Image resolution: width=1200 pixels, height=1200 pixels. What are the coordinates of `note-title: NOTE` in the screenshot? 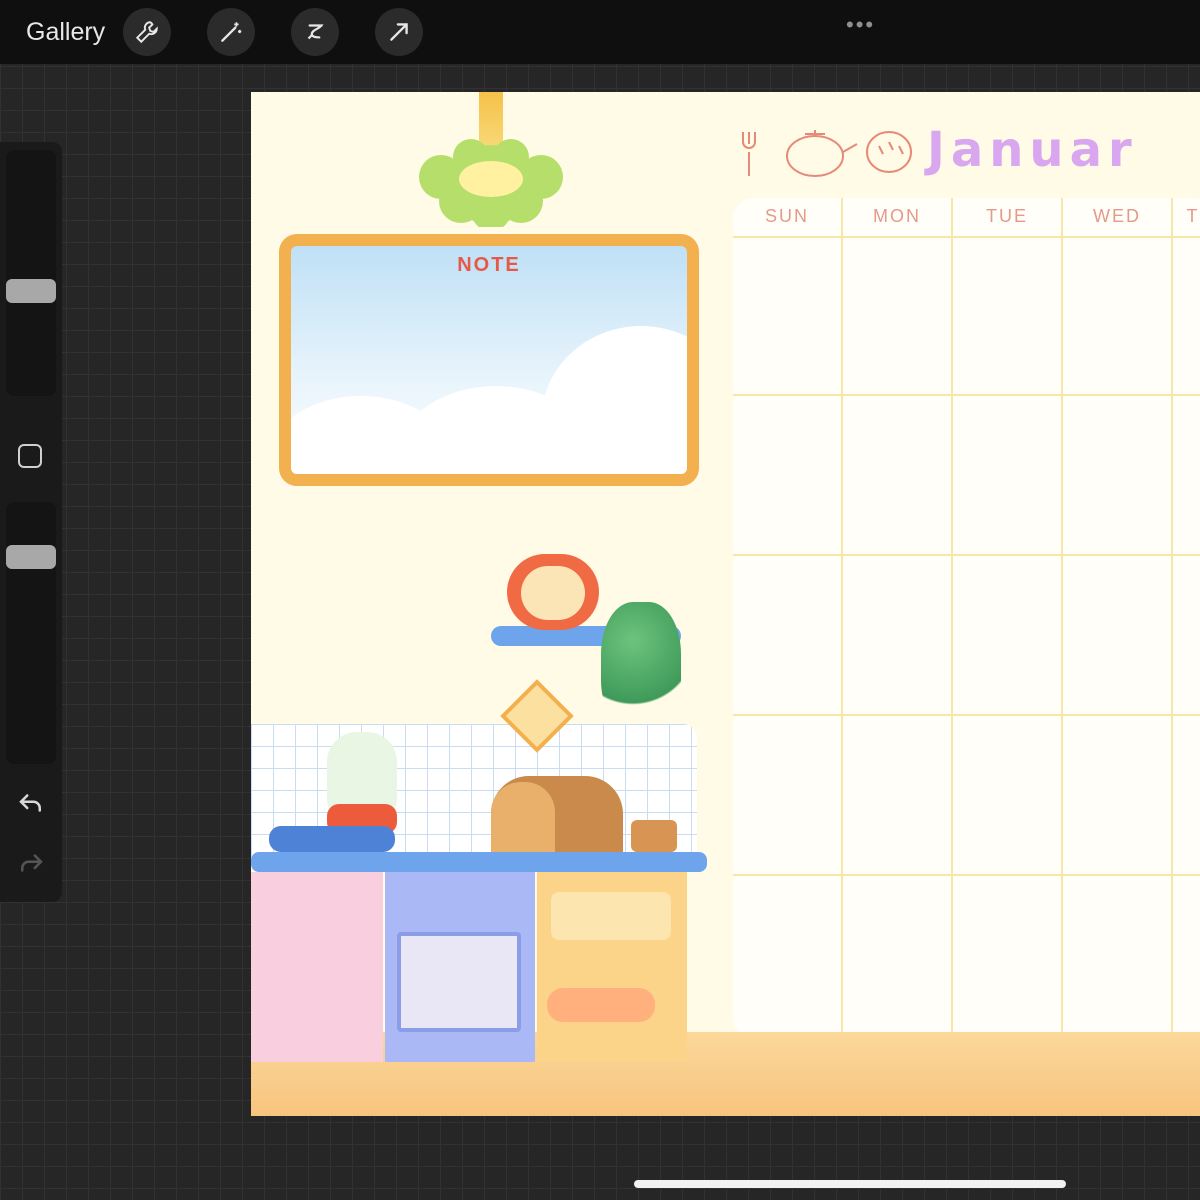 It's located at (489, 265).